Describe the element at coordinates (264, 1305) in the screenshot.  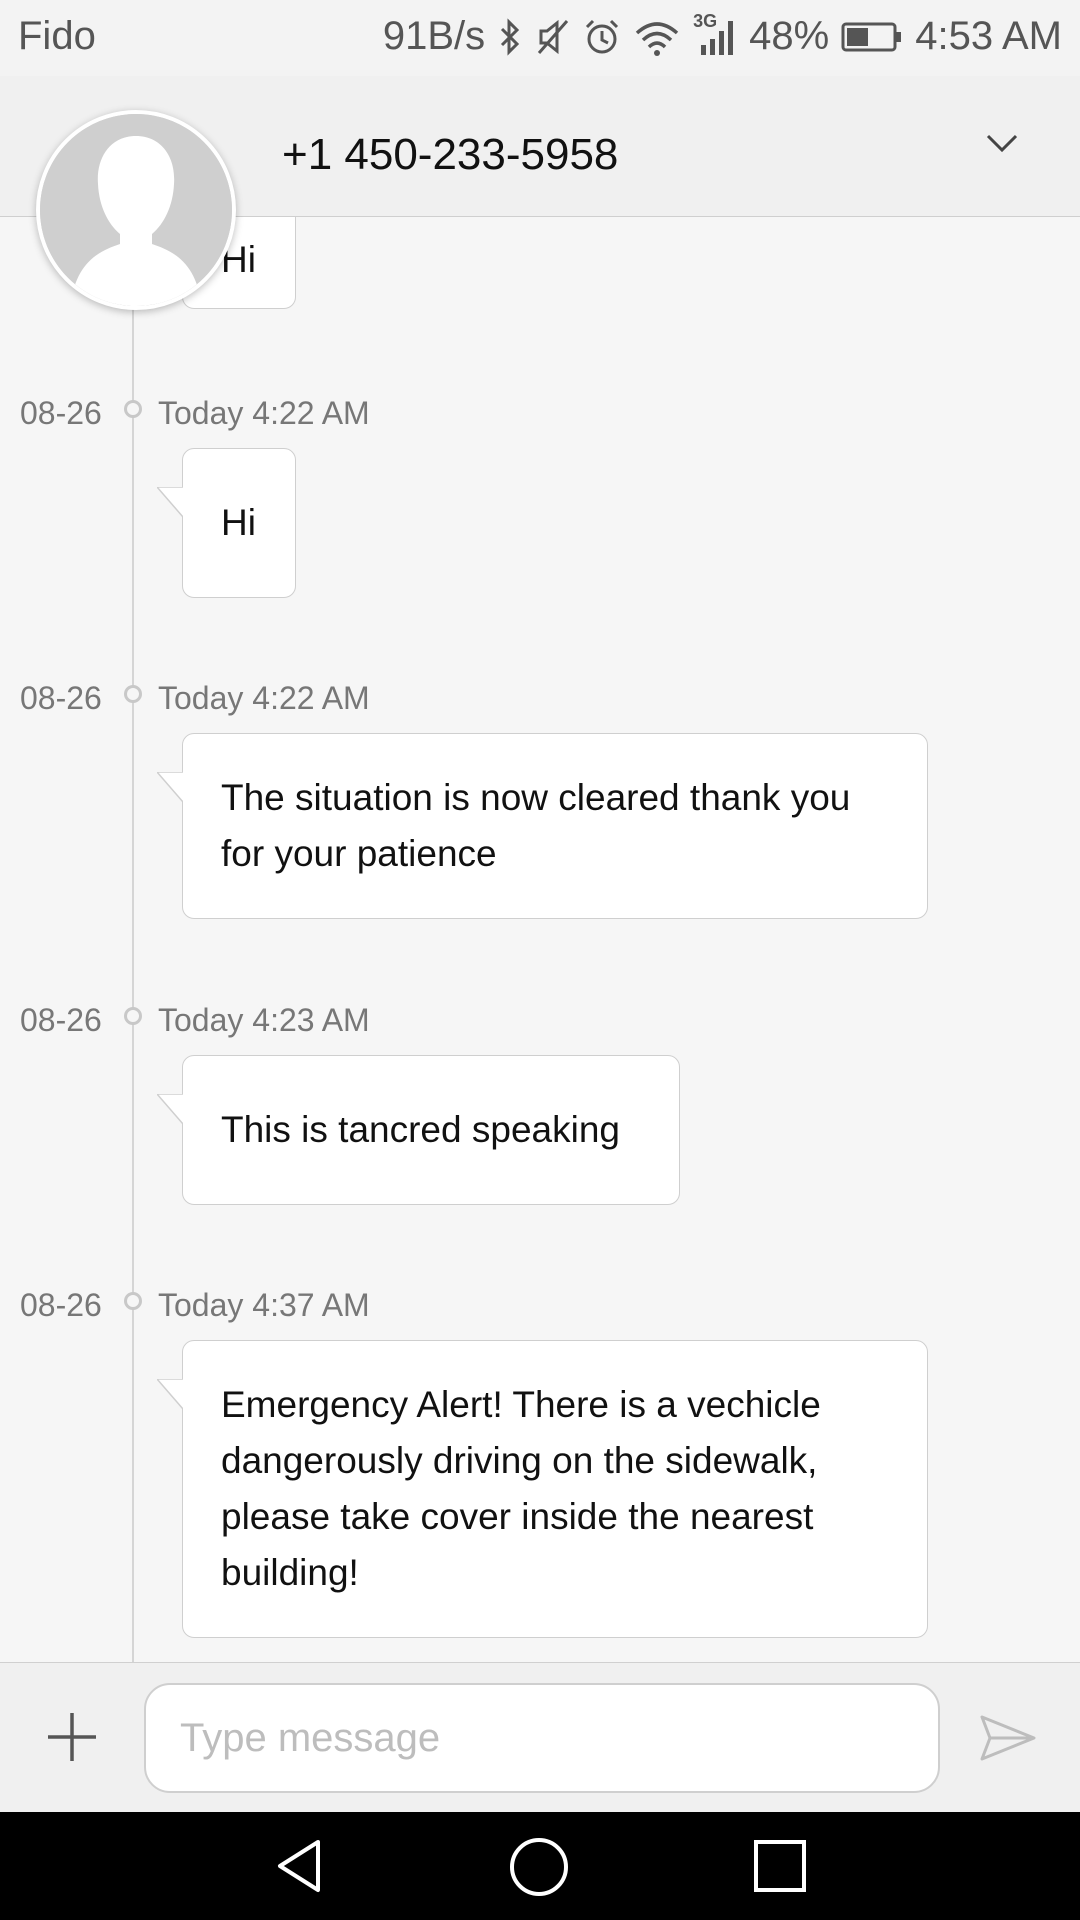
I see `message-time: Today 4:37 AM` at that location.